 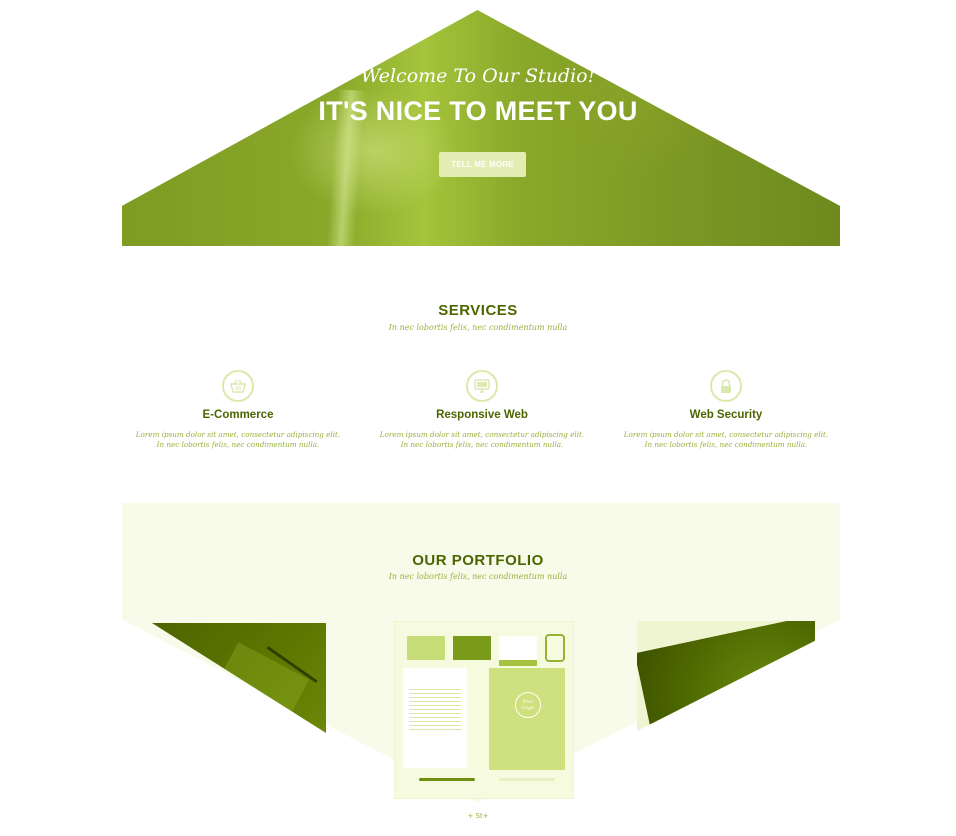 I want to click on service-title: Responsive Web, so click(x=482, y=415).